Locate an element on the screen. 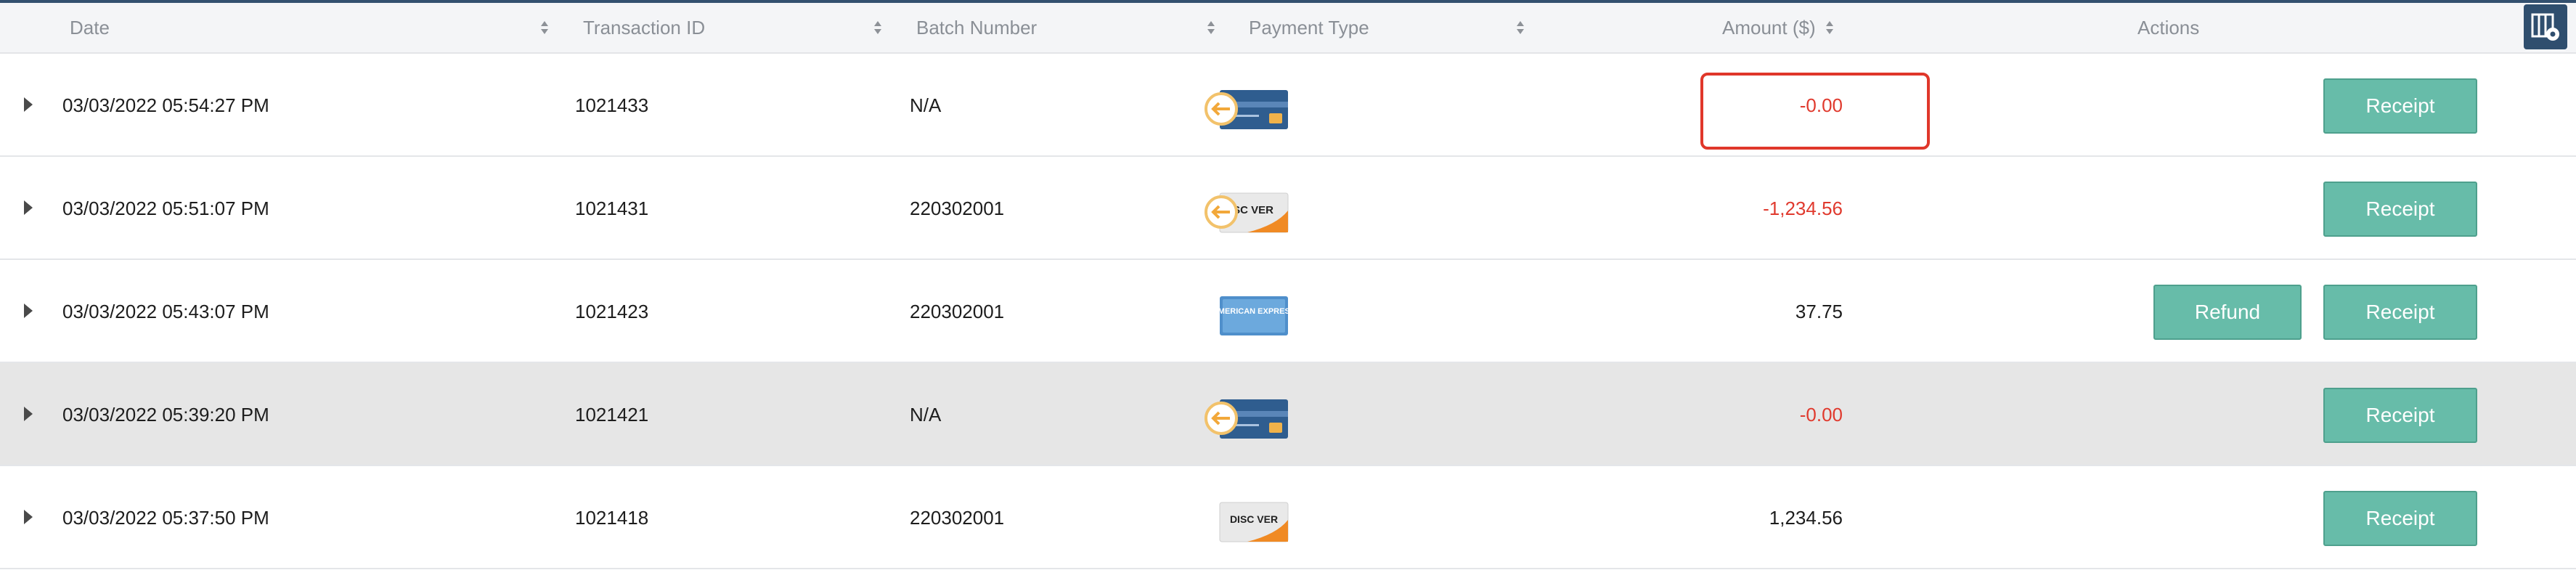  header-transaction-id: Transaction ID is located at coordinates (644, 28).